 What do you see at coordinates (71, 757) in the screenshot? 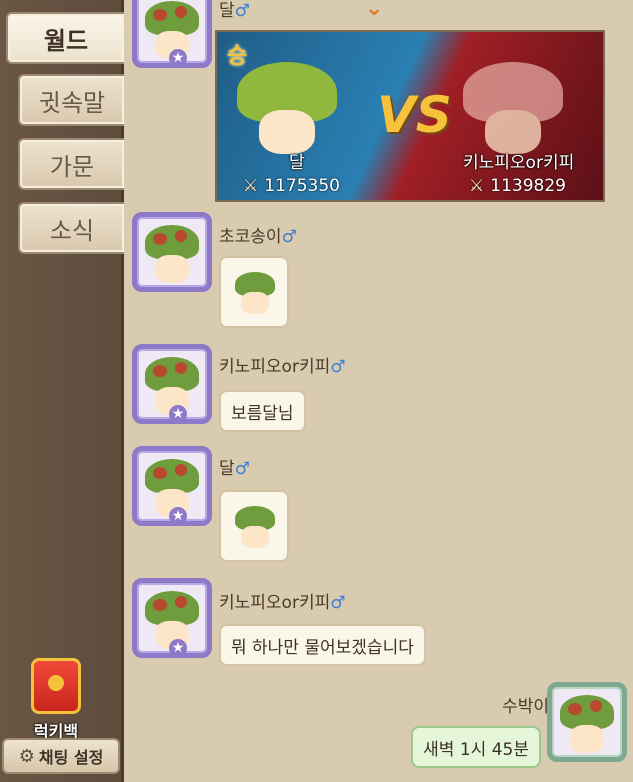
I see `chat-settings-label: 채팅 설정` at bounding box center [71, 757].